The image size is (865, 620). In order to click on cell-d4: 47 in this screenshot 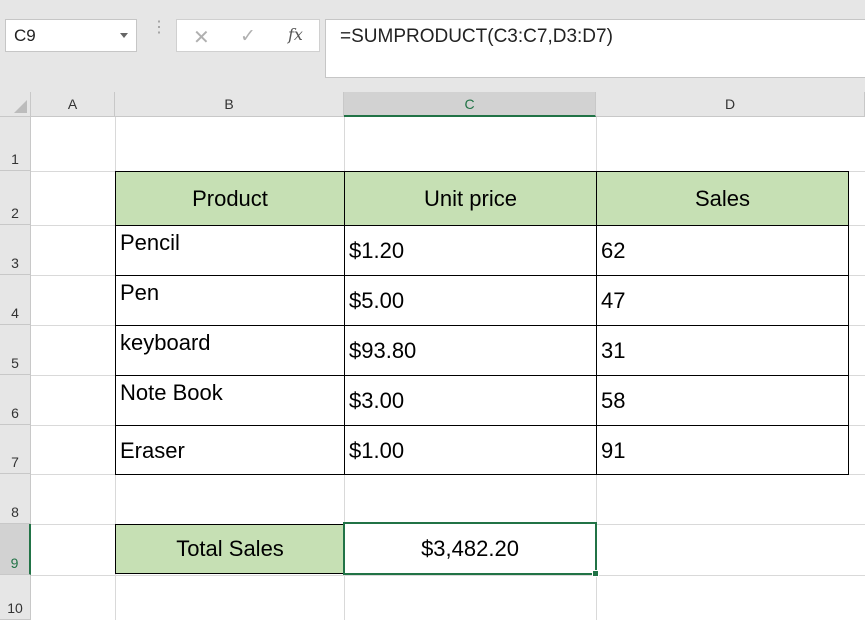, I will do `click(722, 300)`.